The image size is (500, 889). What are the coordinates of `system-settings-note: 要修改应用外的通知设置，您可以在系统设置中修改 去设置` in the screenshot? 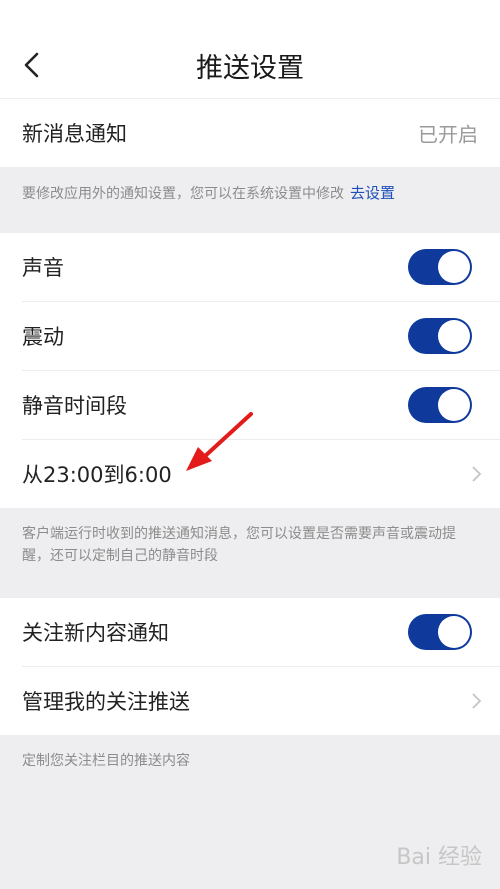 It's located at (250, 200).